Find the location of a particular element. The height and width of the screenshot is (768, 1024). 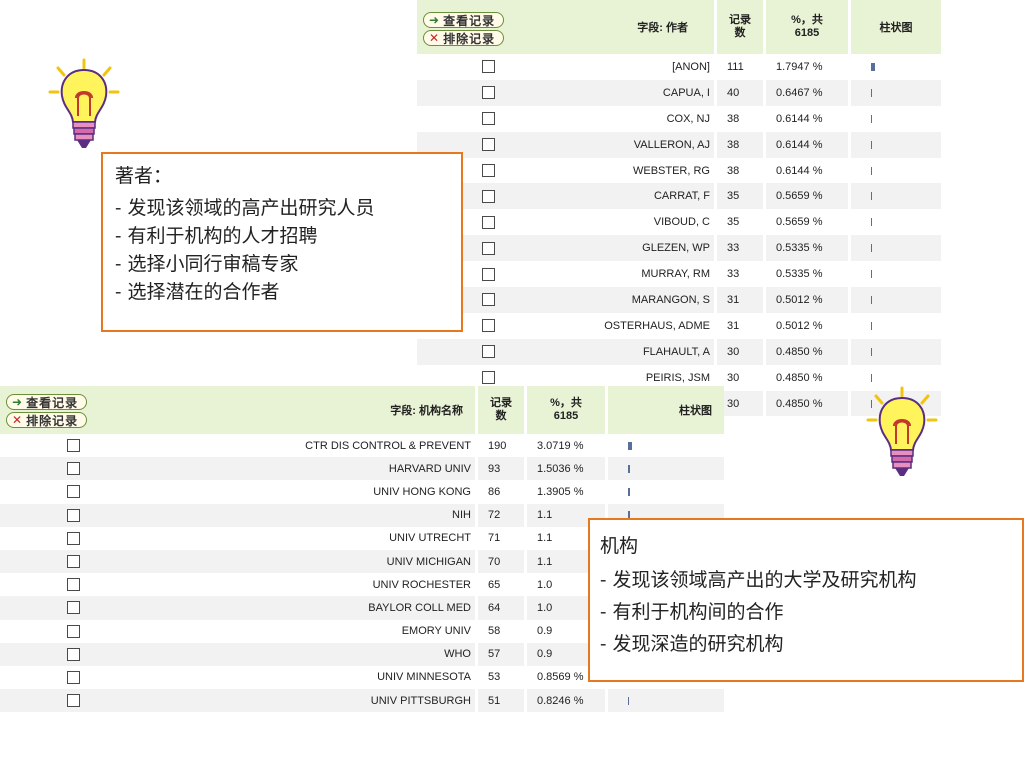

row-name: UNIV MINNESOTA is located at coordinates (311, 677).